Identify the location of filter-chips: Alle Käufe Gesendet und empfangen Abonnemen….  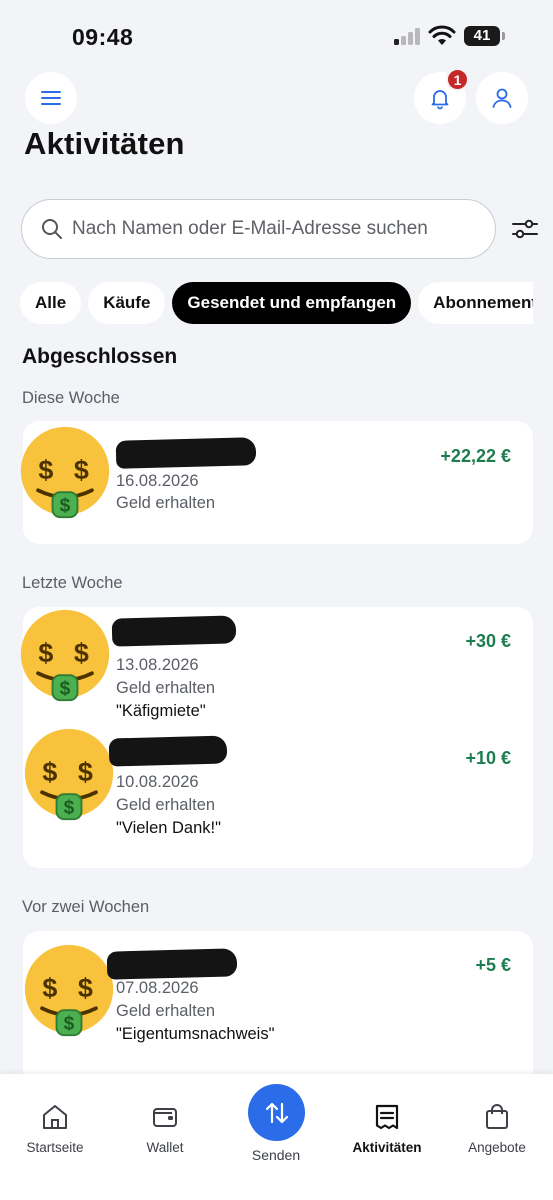
(276, 303).